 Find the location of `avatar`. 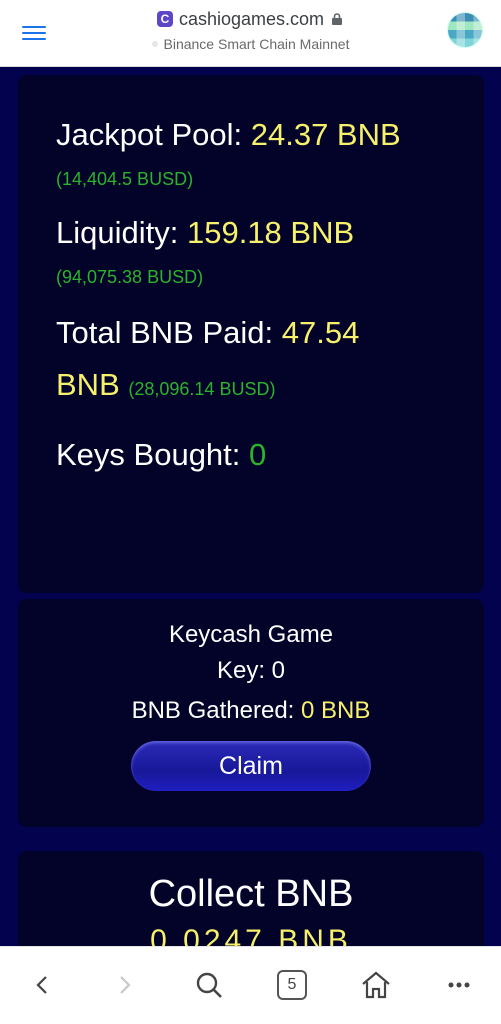

avatar is located at coordinates (465, 30).